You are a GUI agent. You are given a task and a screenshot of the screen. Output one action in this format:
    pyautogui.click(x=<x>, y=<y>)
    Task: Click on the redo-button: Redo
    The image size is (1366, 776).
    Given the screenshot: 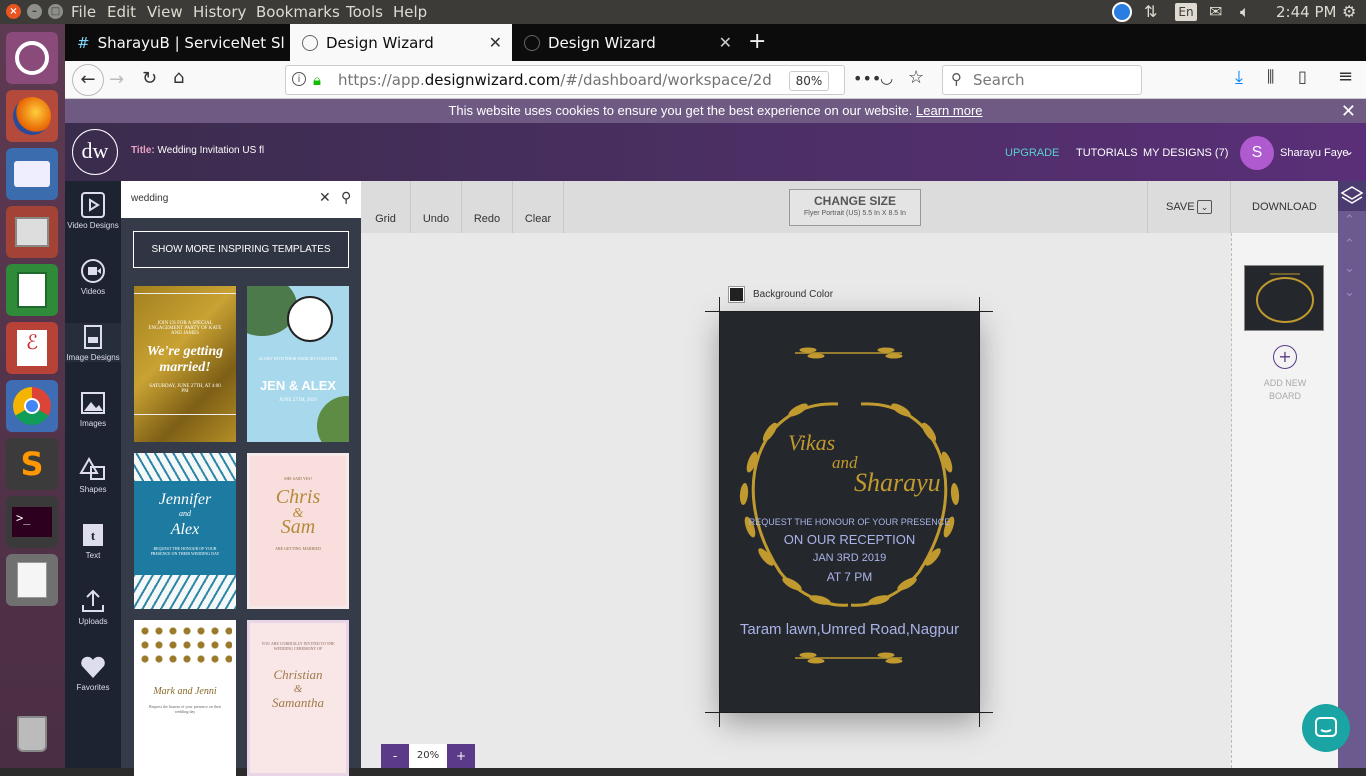 What is the action you would take?
    pyautogui.click(x=487, y=207)
    